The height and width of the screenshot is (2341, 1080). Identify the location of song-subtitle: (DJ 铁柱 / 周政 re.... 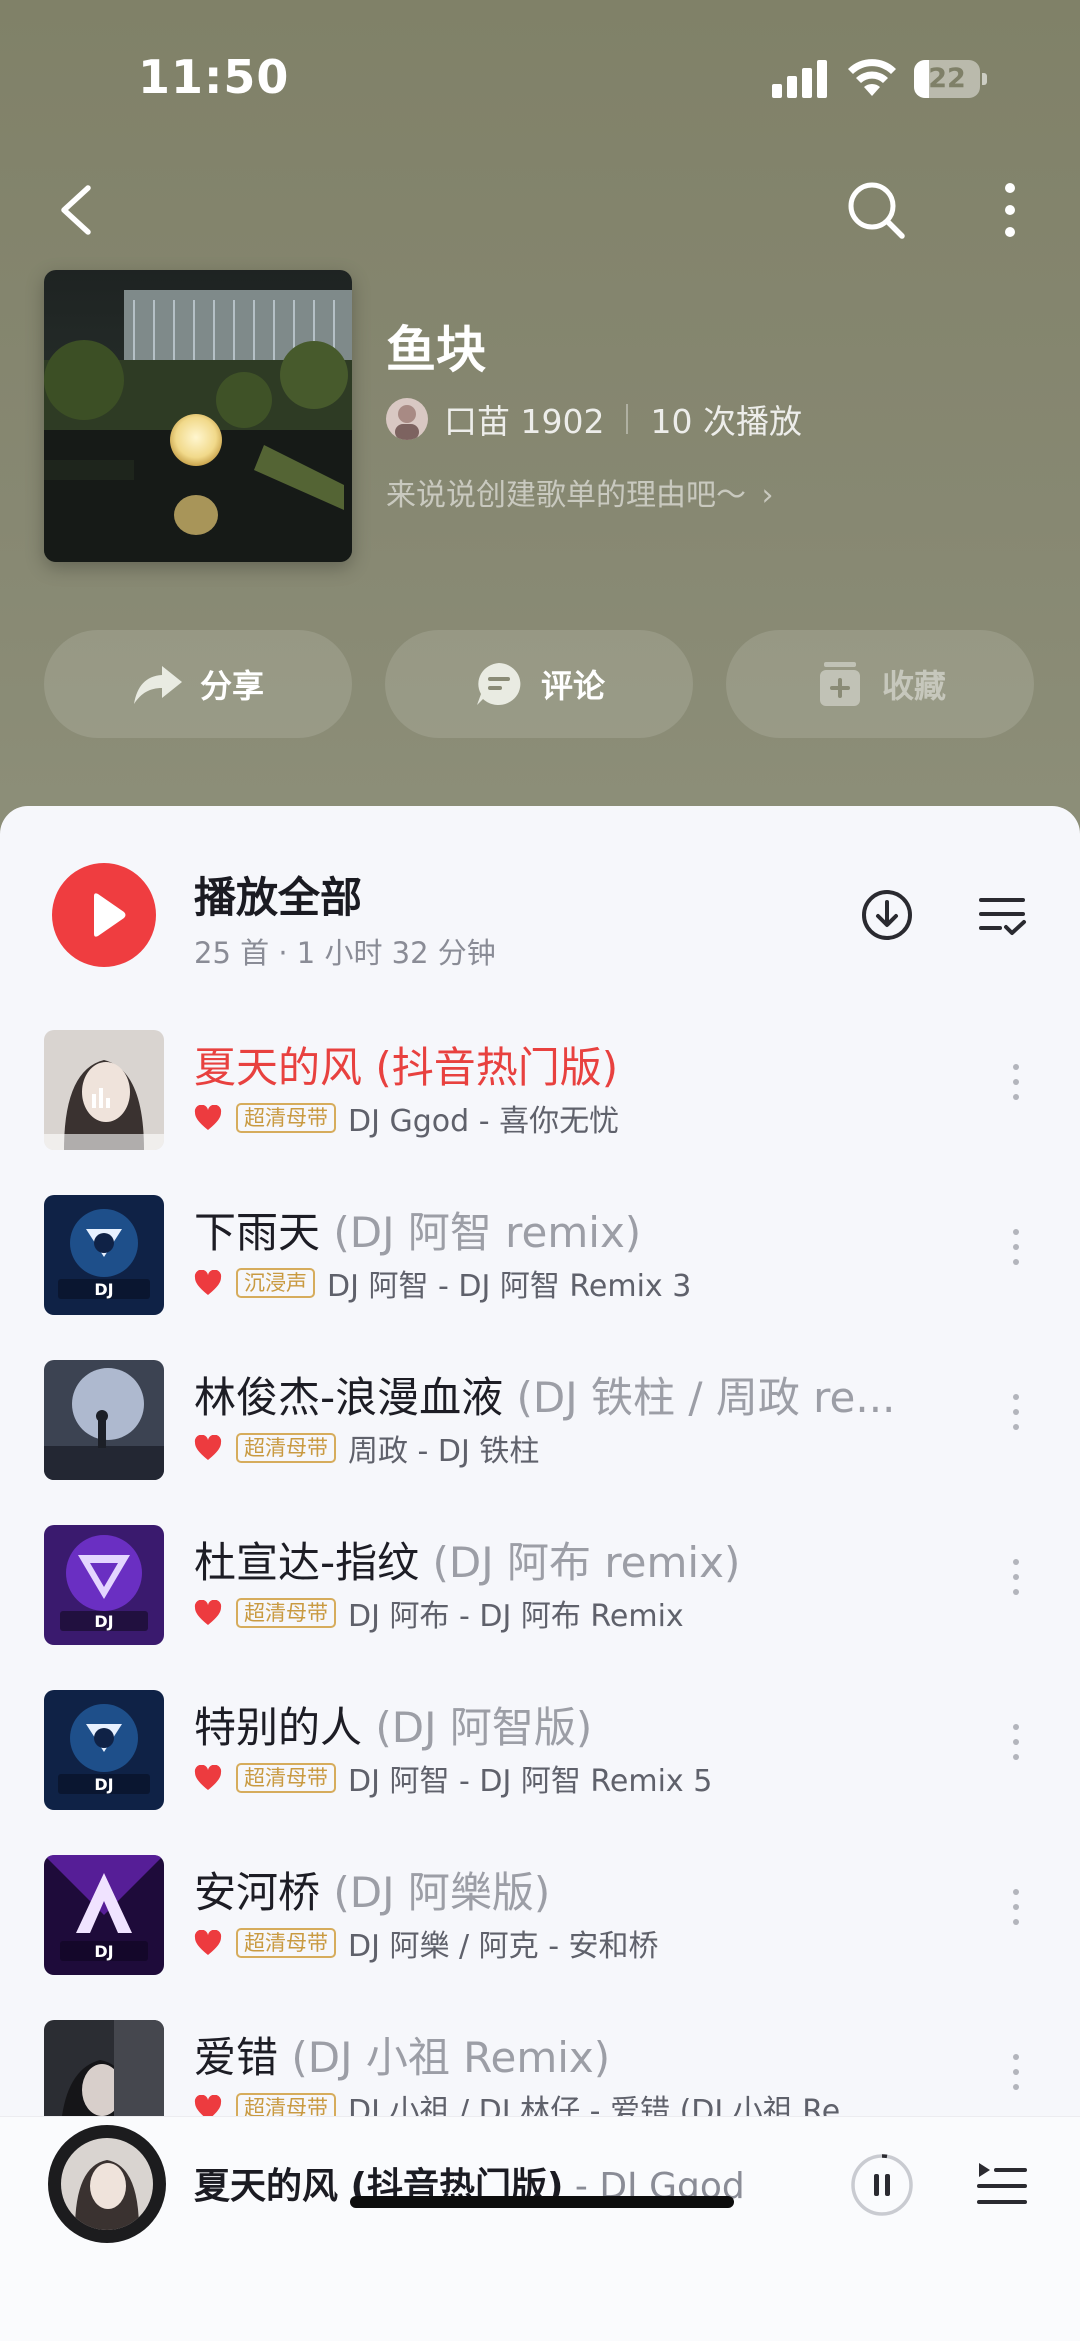
(699, 1397).